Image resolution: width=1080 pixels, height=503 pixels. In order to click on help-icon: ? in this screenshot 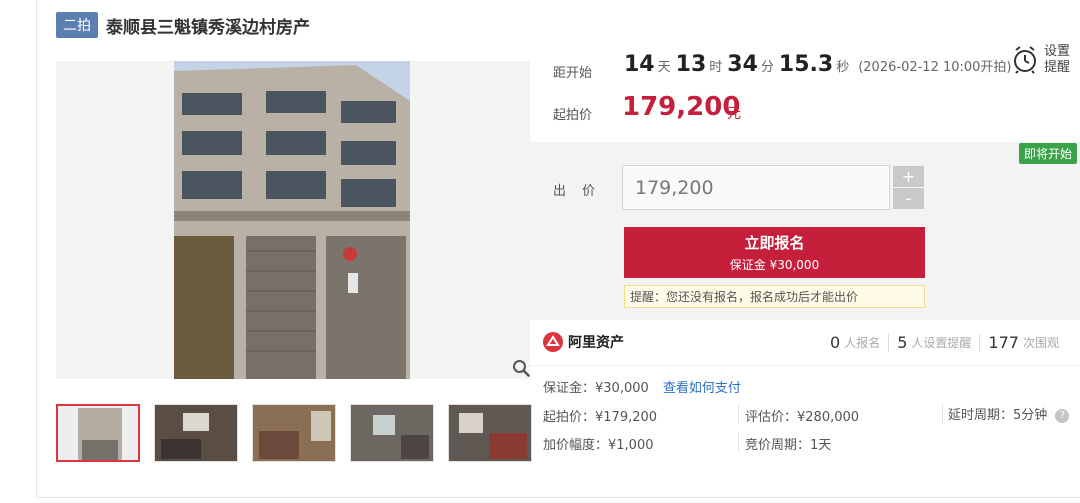, I will do `click(1062, 415)`.